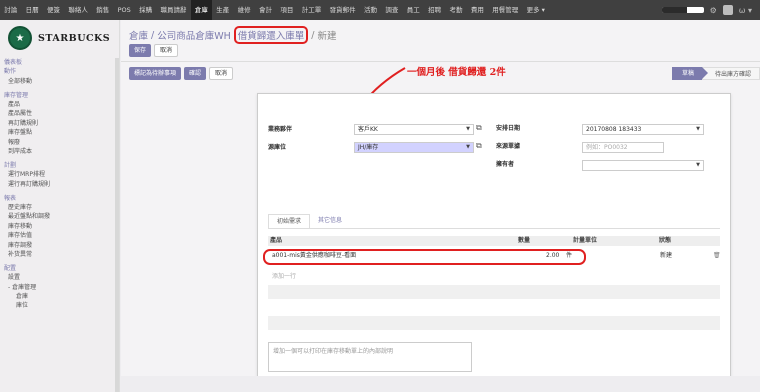 The height and width of the screenshot is (392, 760). Describe the element at coordinates (60, 287) in the screenshot. I see `sidebar-item: - 倉庫管理` at that location.